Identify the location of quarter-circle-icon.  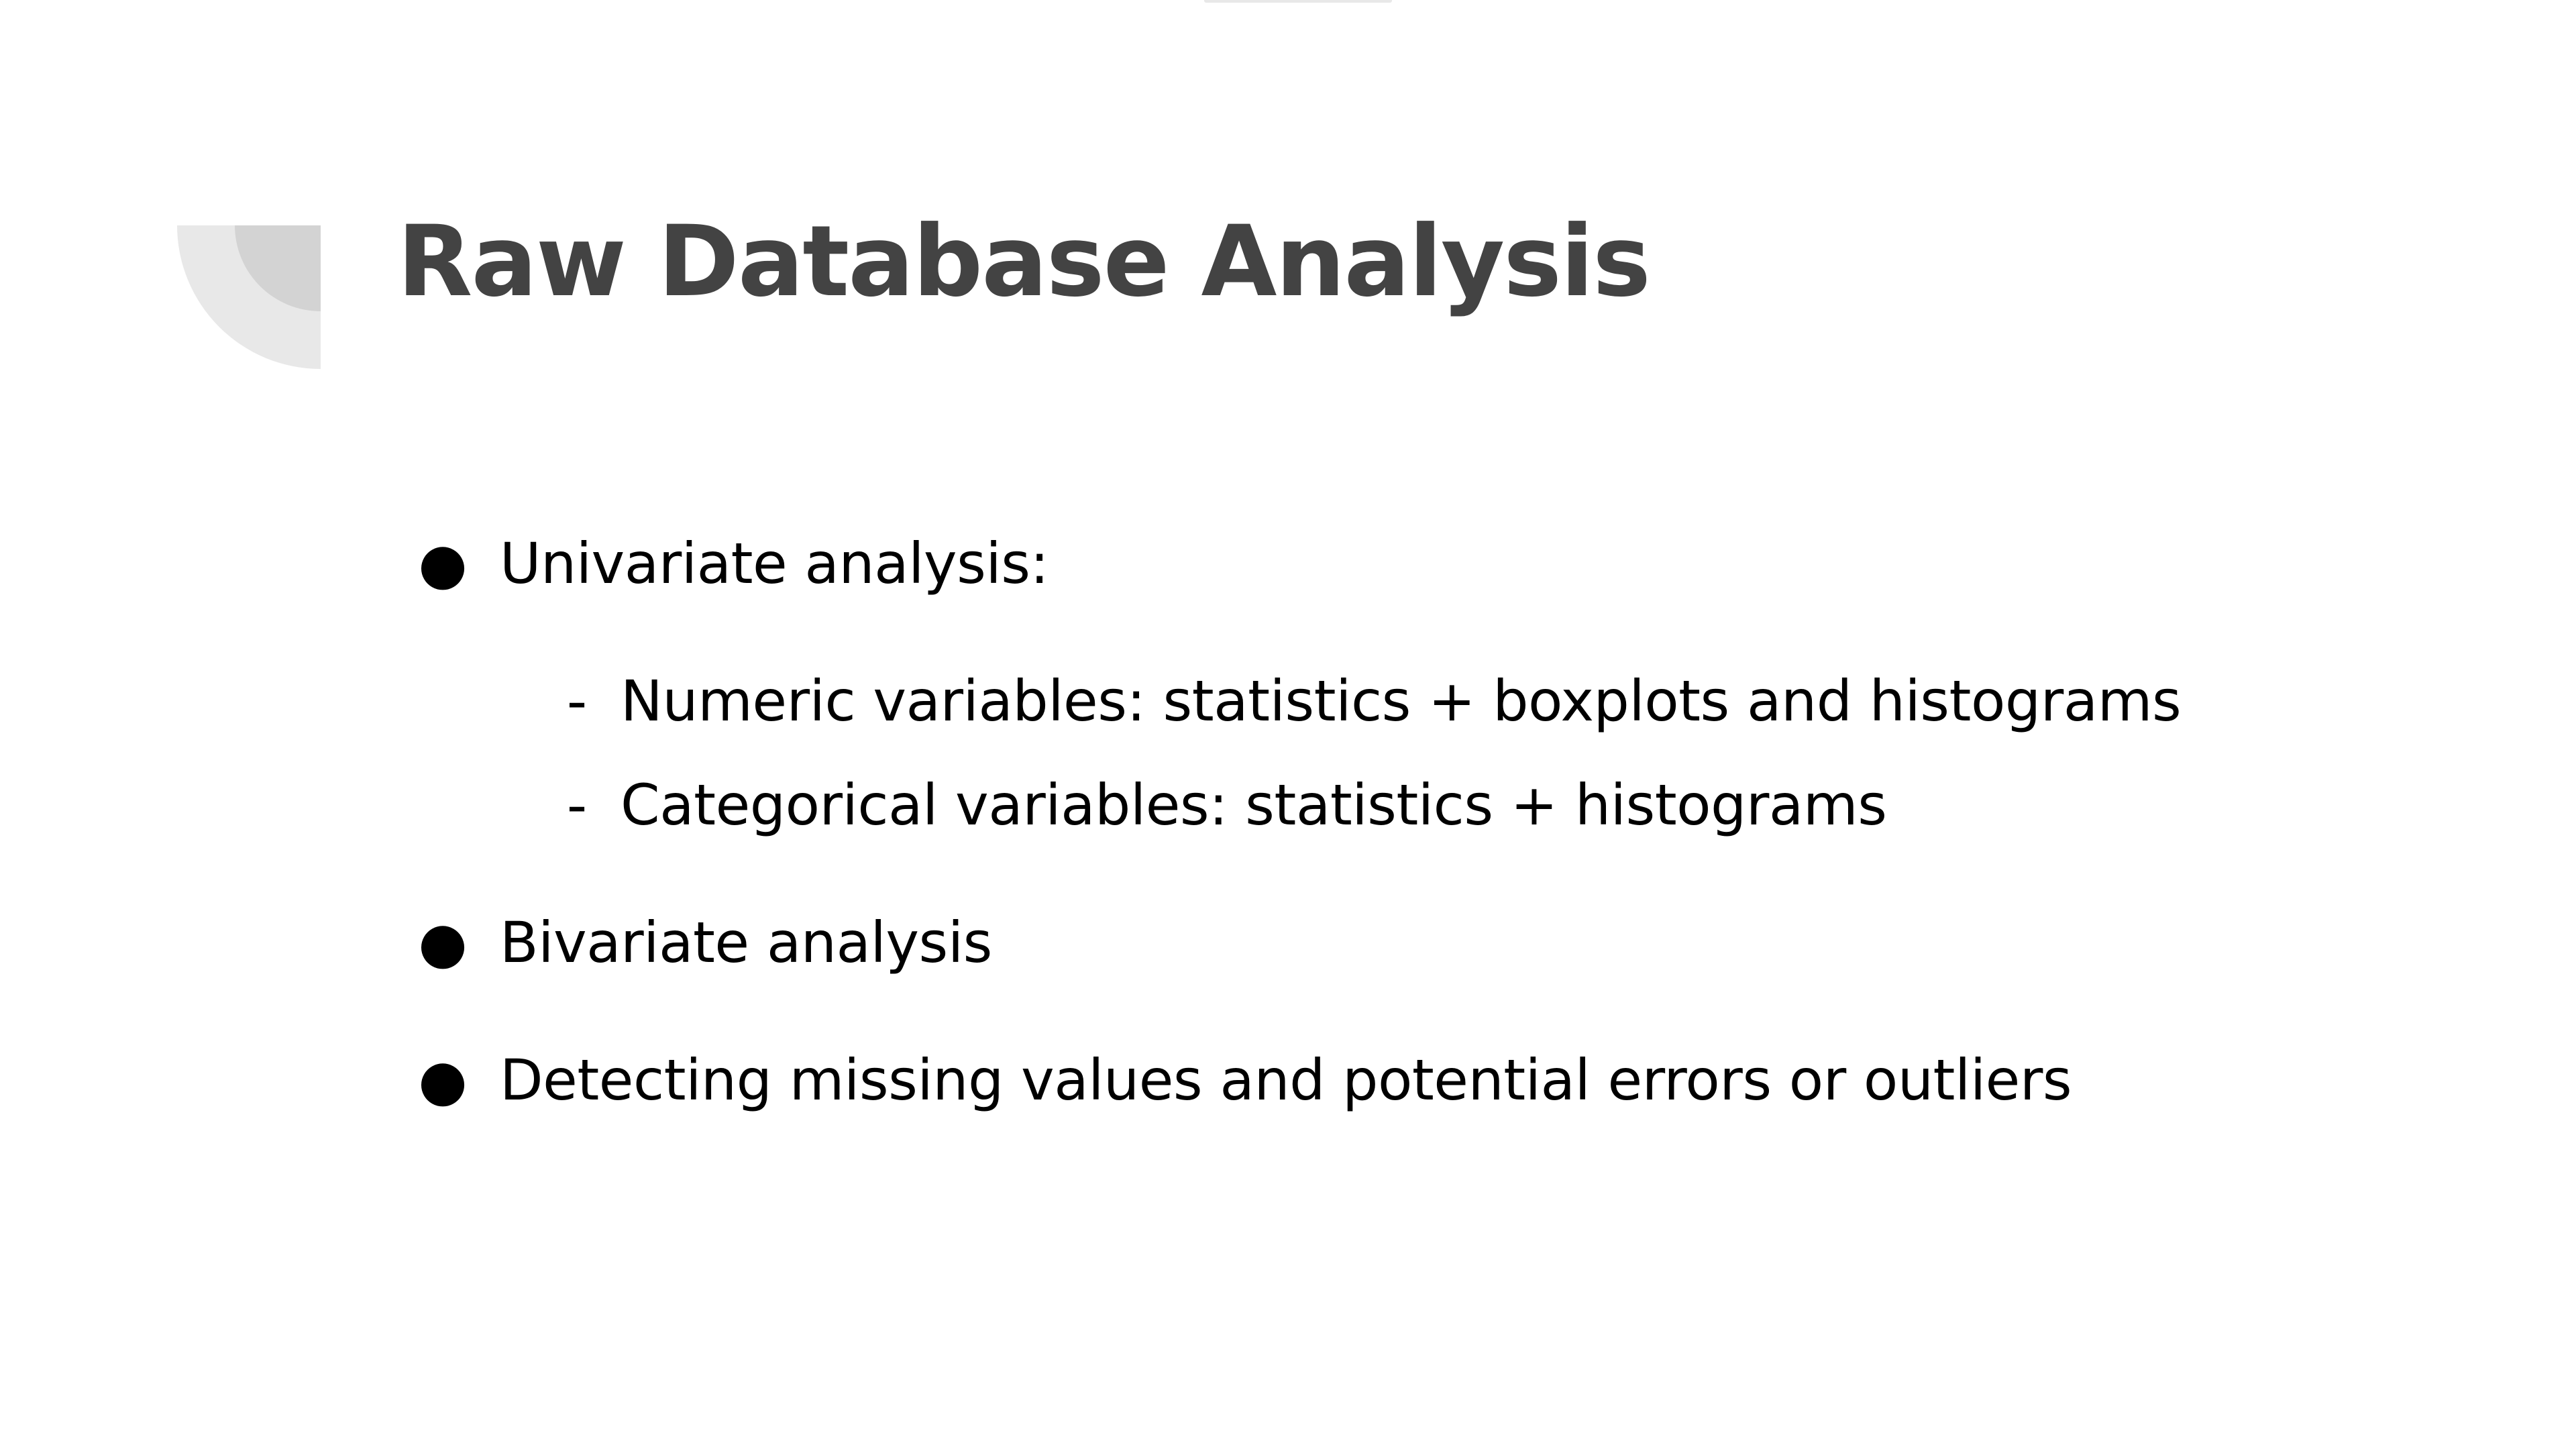
(249, 297).